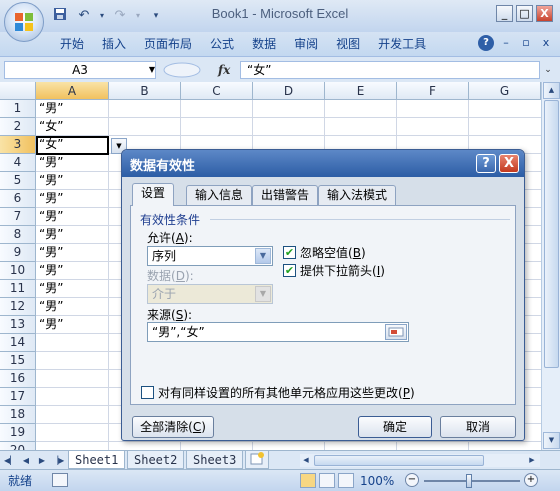  What do you see at coordinates (72, 126) in the screenshot?
I see `cell-a2: “女”` at bounding box center [72, 126].